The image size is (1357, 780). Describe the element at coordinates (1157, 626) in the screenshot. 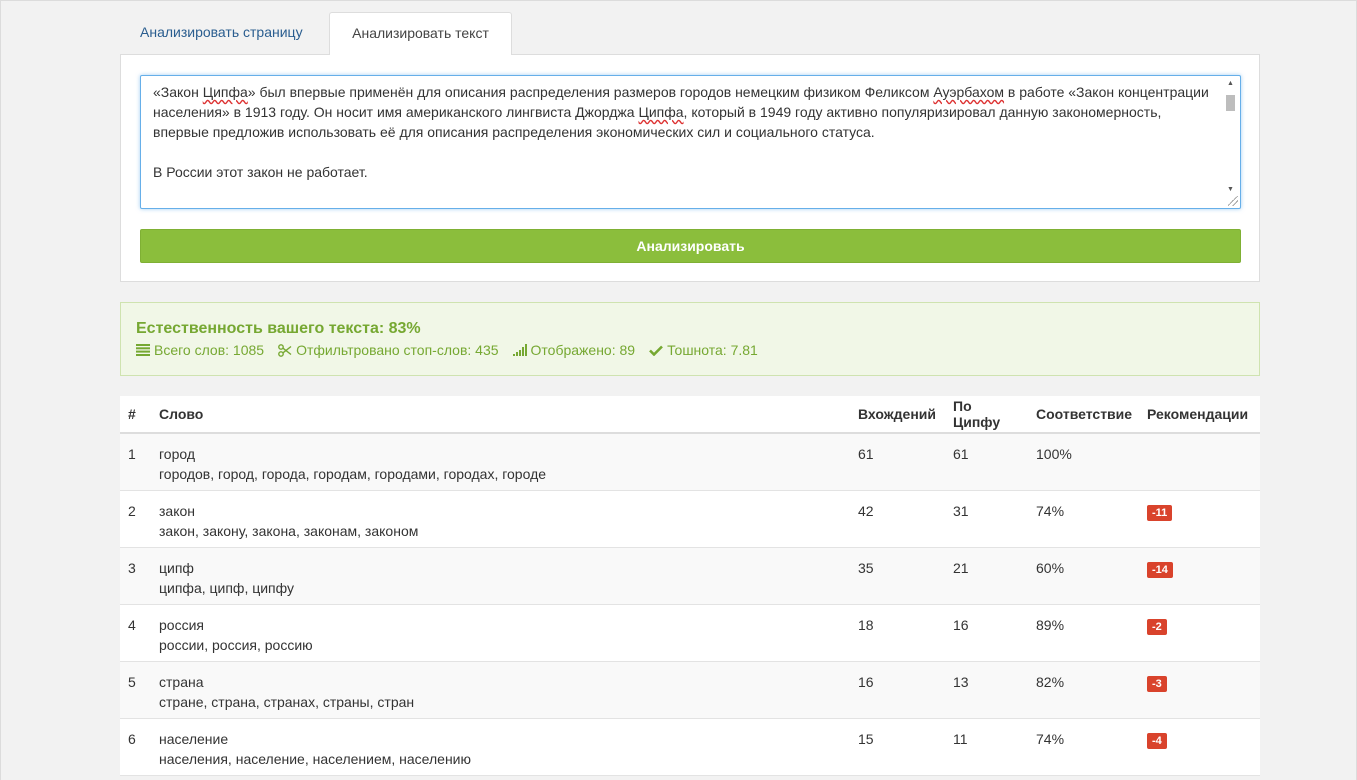

I see `recommendation-badge: -2` at that location.